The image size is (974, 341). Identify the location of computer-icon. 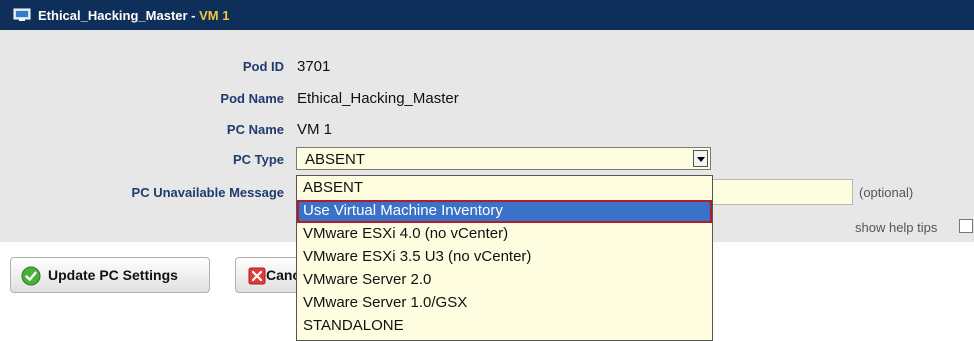
(22, 14).